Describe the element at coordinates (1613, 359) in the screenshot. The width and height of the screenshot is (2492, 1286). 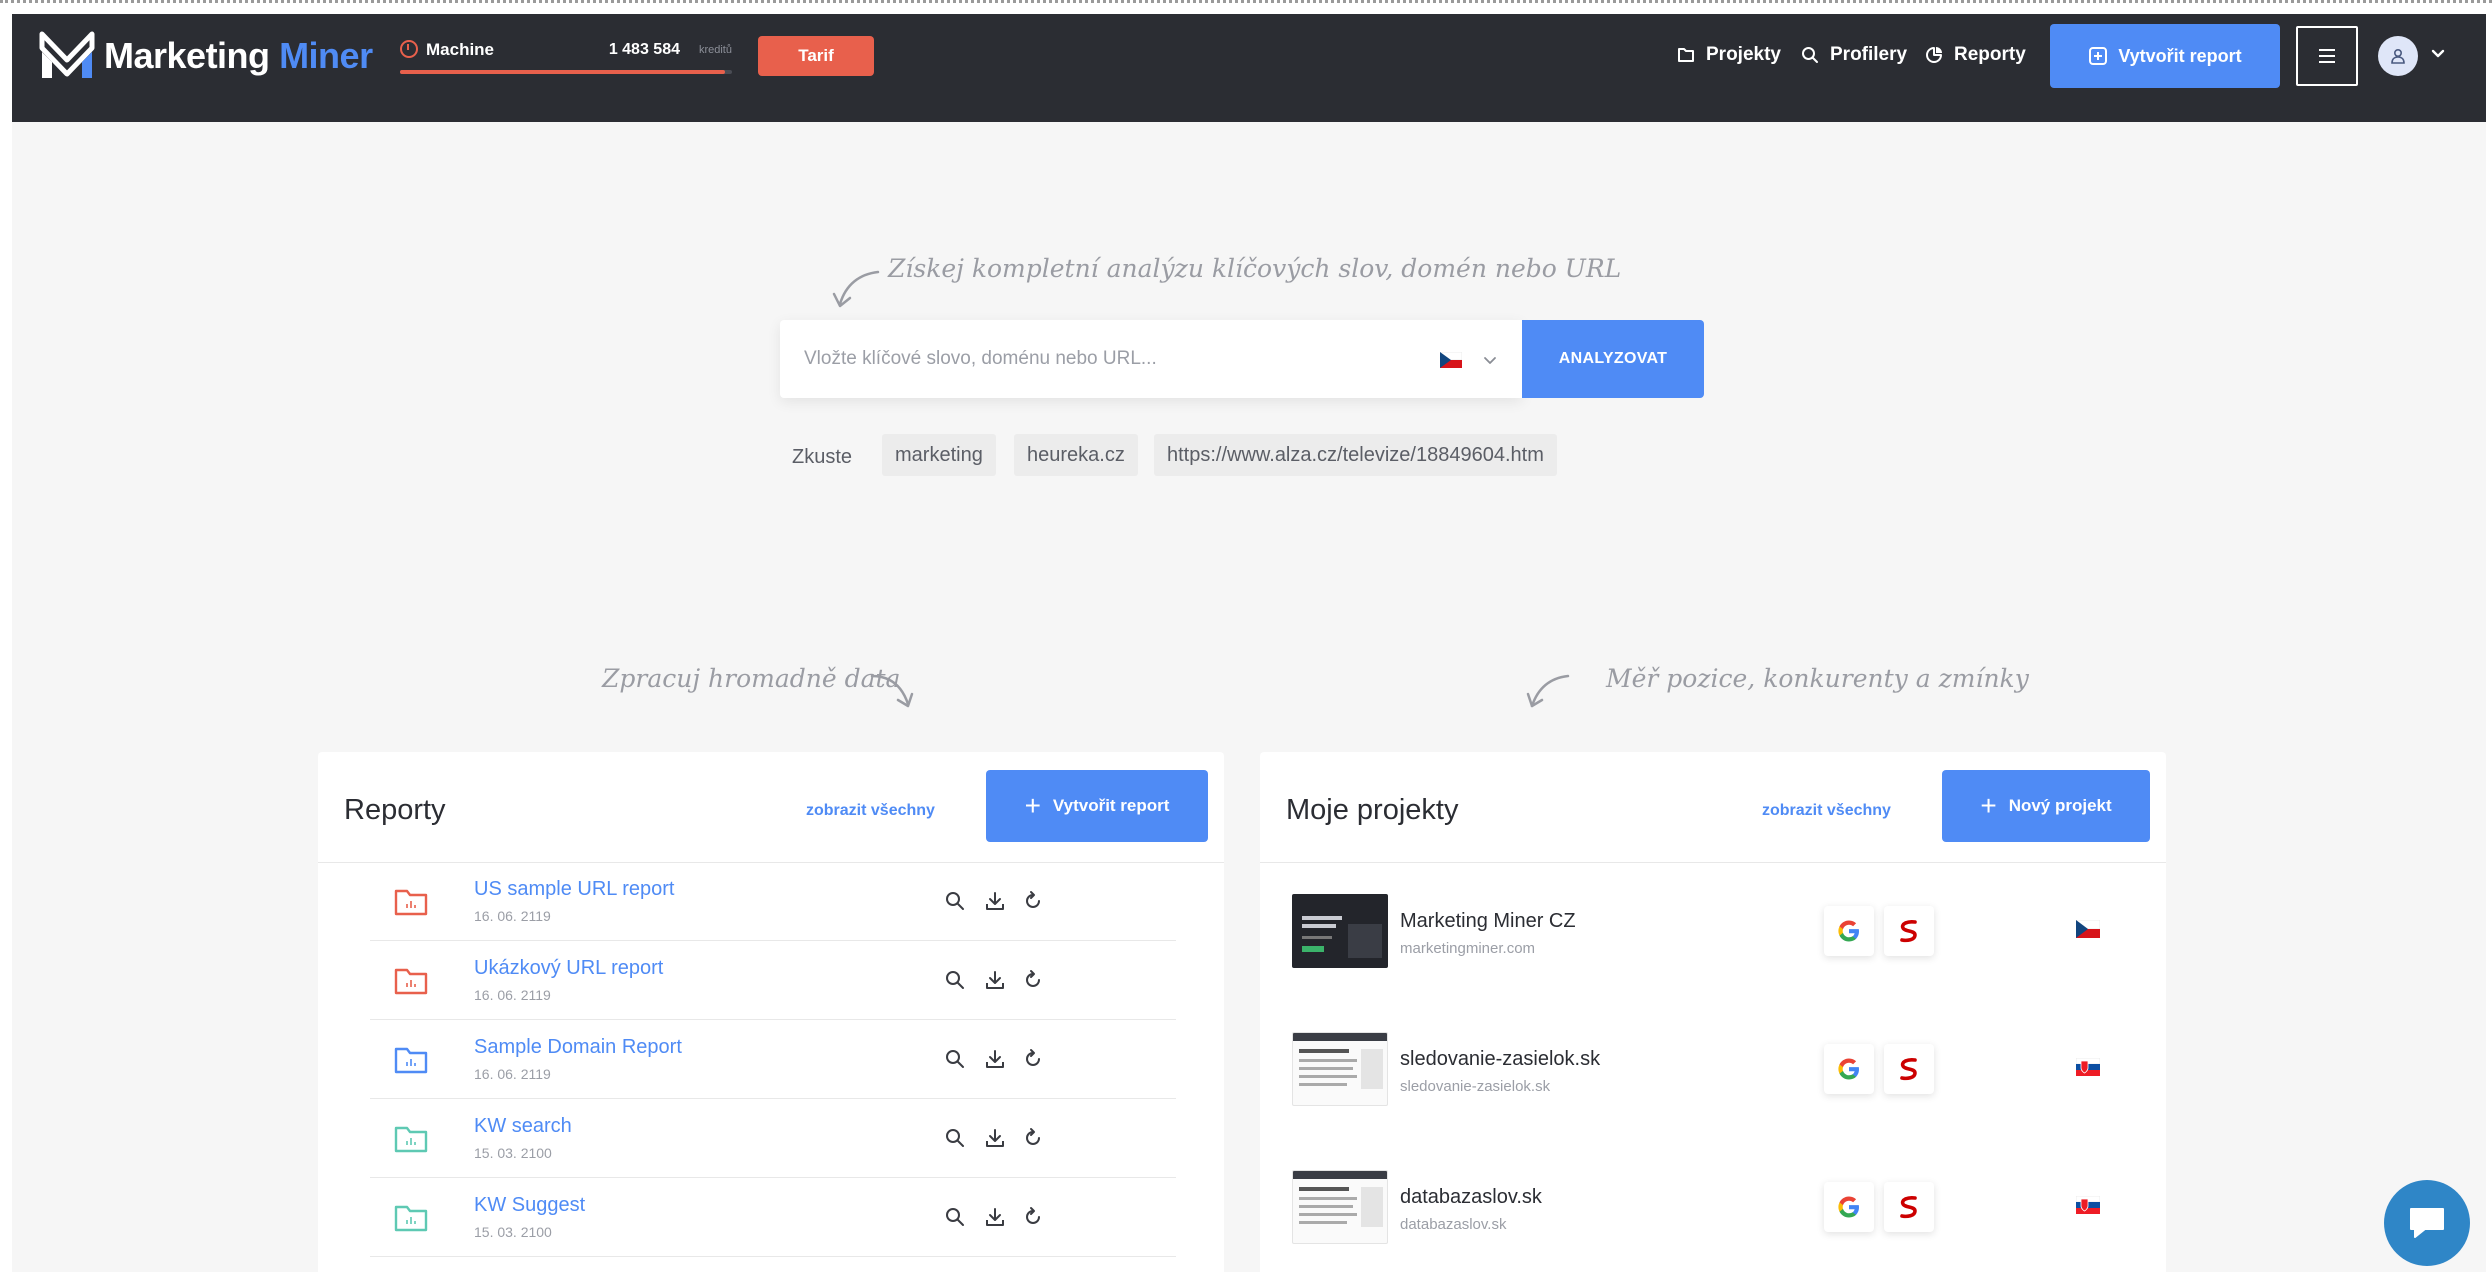
I see `analyze-button: ANALYZOVAT` at that location.